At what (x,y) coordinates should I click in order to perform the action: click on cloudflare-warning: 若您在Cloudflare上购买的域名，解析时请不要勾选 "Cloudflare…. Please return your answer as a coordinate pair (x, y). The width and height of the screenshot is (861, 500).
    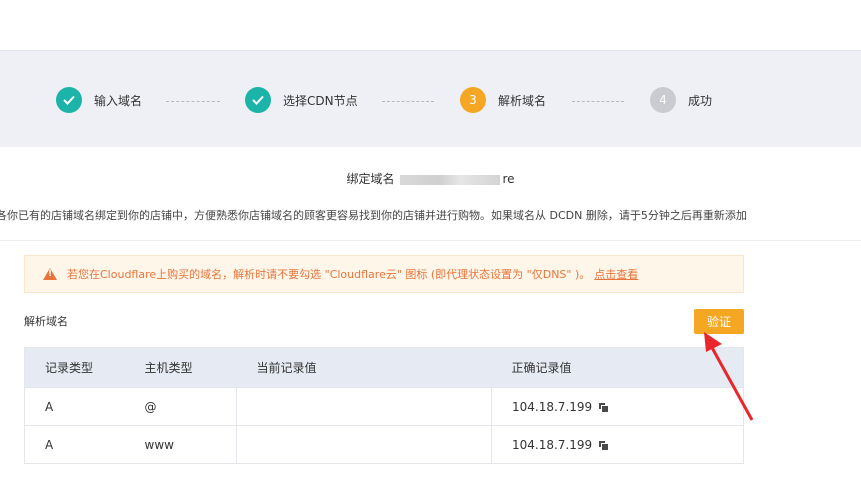
    Looking at the image, I should click on (384, 274).